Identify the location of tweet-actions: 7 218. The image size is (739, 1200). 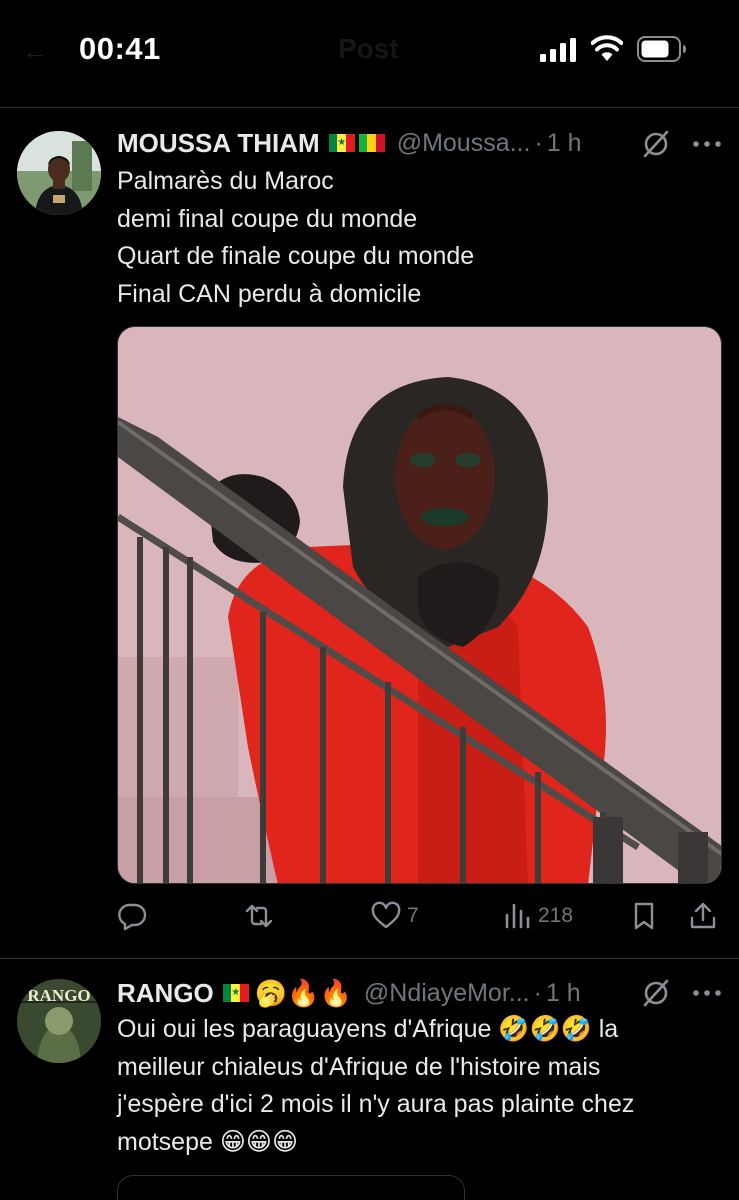
(419, 916).